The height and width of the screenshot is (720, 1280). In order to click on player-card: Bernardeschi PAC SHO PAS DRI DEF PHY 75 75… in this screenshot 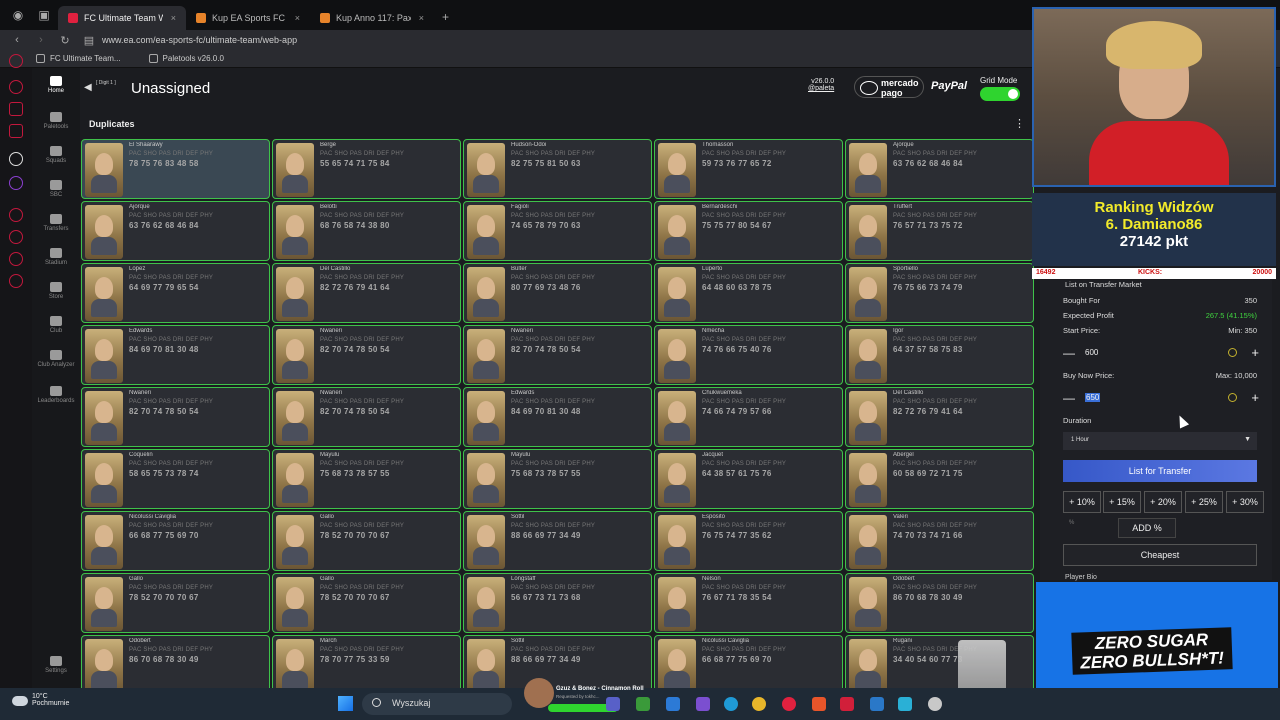, I will do `click(748, 231)`.